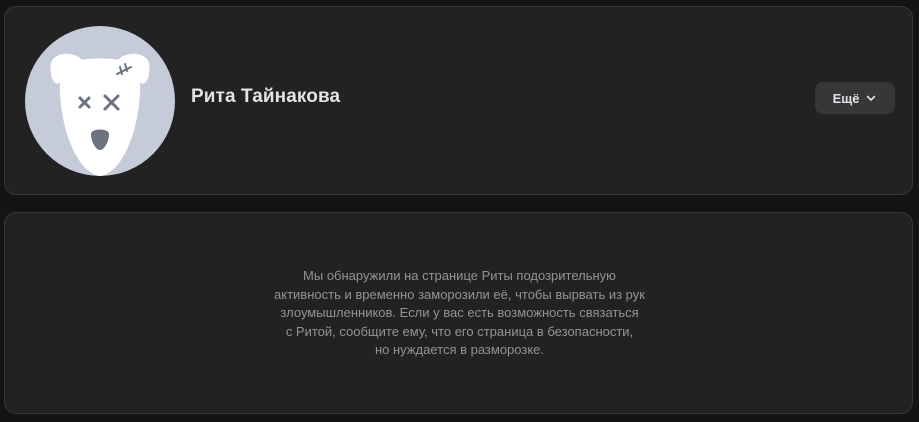  I want to click on frozen-dog-avatar-icon, so click(100, 114).